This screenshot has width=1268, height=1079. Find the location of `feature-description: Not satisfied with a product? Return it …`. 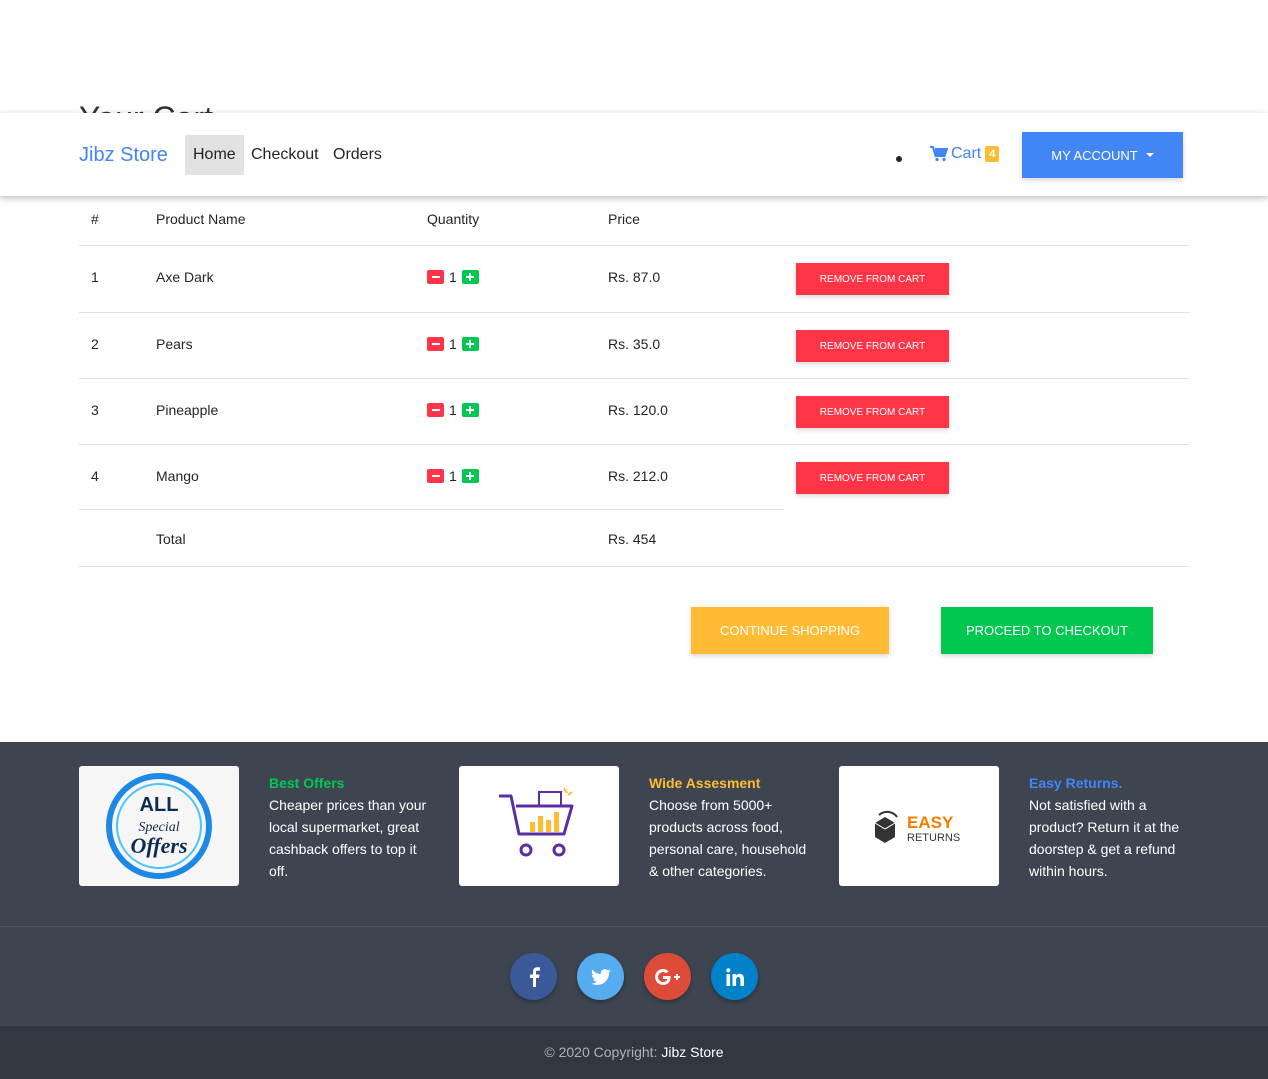

feature-description: Not satisfied with a product? Return it … is located at coordinates (1104, 838).